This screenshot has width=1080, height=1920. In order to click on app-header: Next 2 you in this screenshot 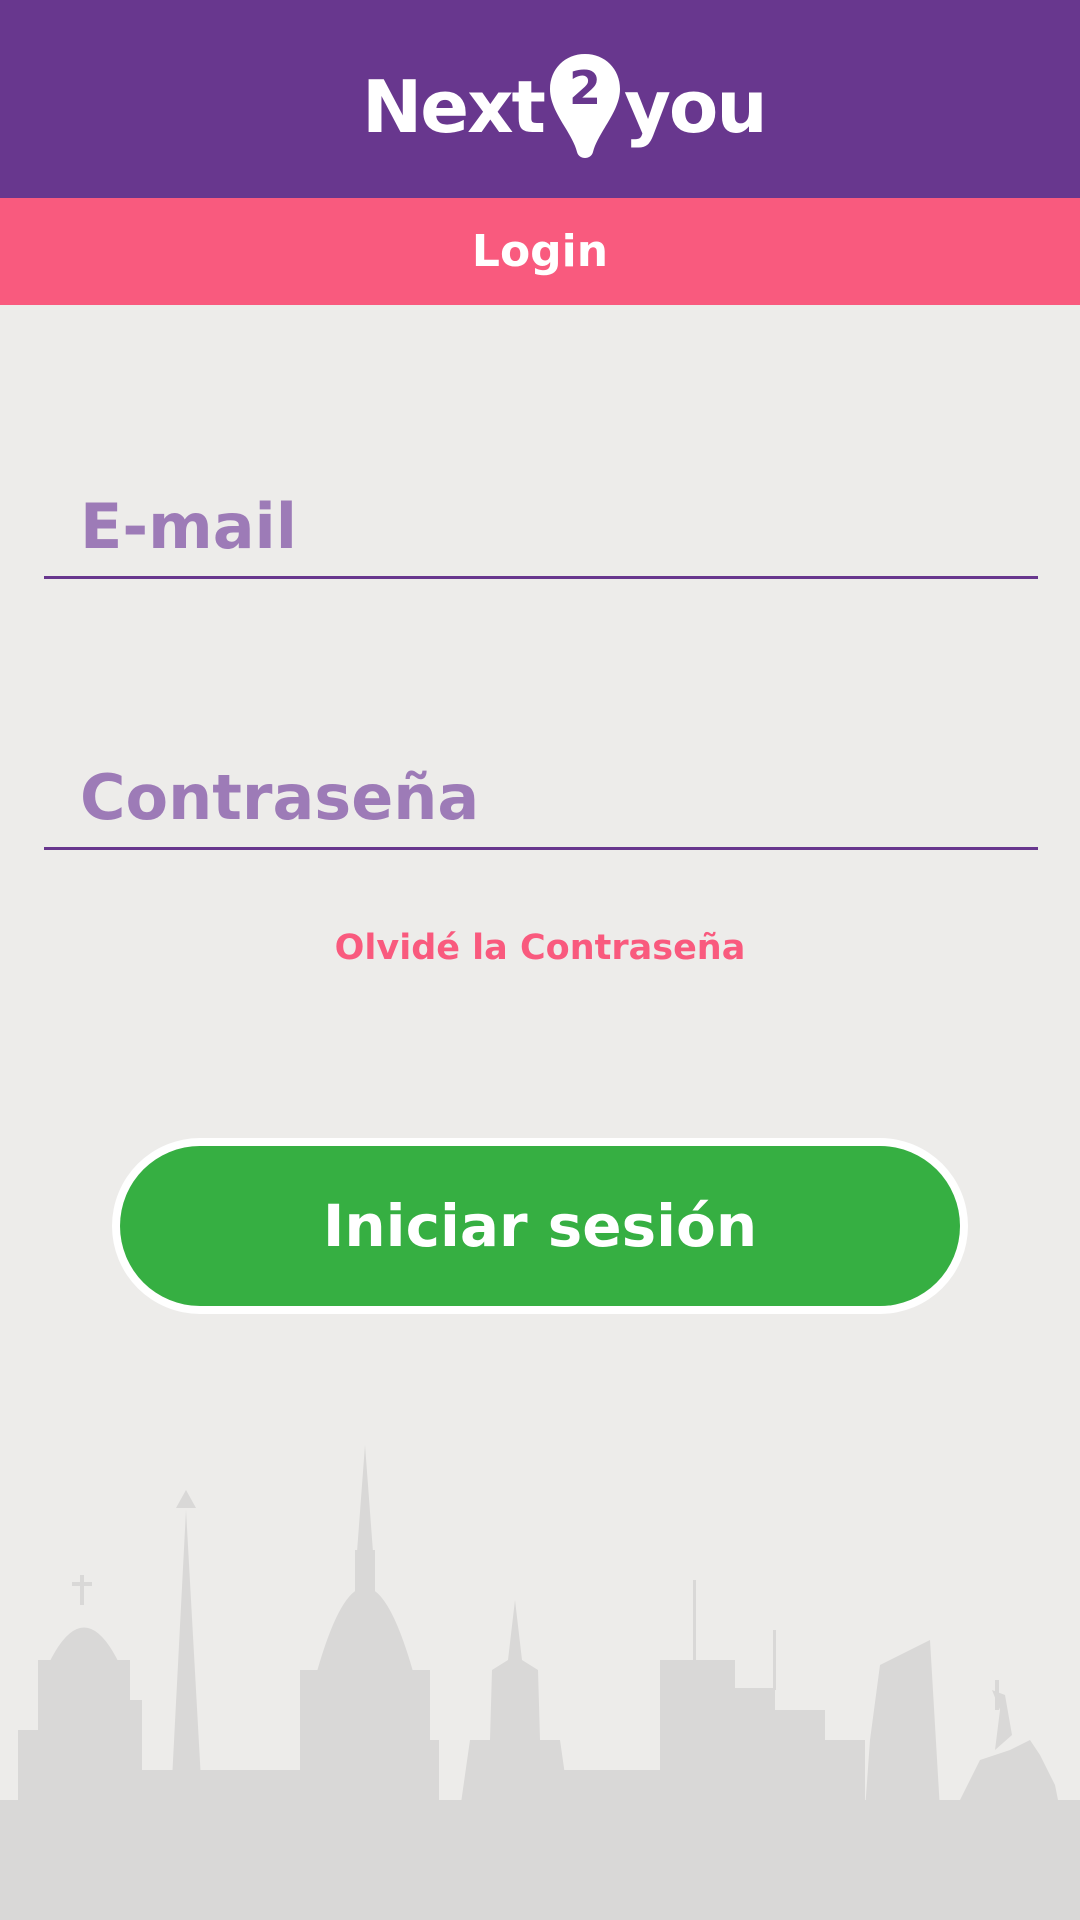, I will do `click(540, 99)`.